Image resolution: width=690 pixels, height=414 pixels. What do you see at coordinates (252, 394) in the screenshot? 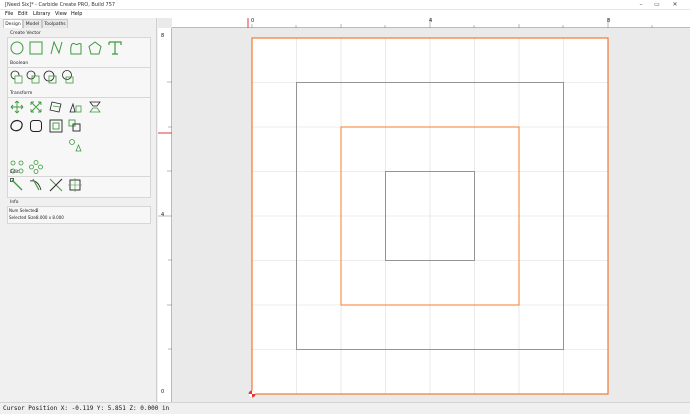
I see `origin-marker` at bounding box center [252, 394].